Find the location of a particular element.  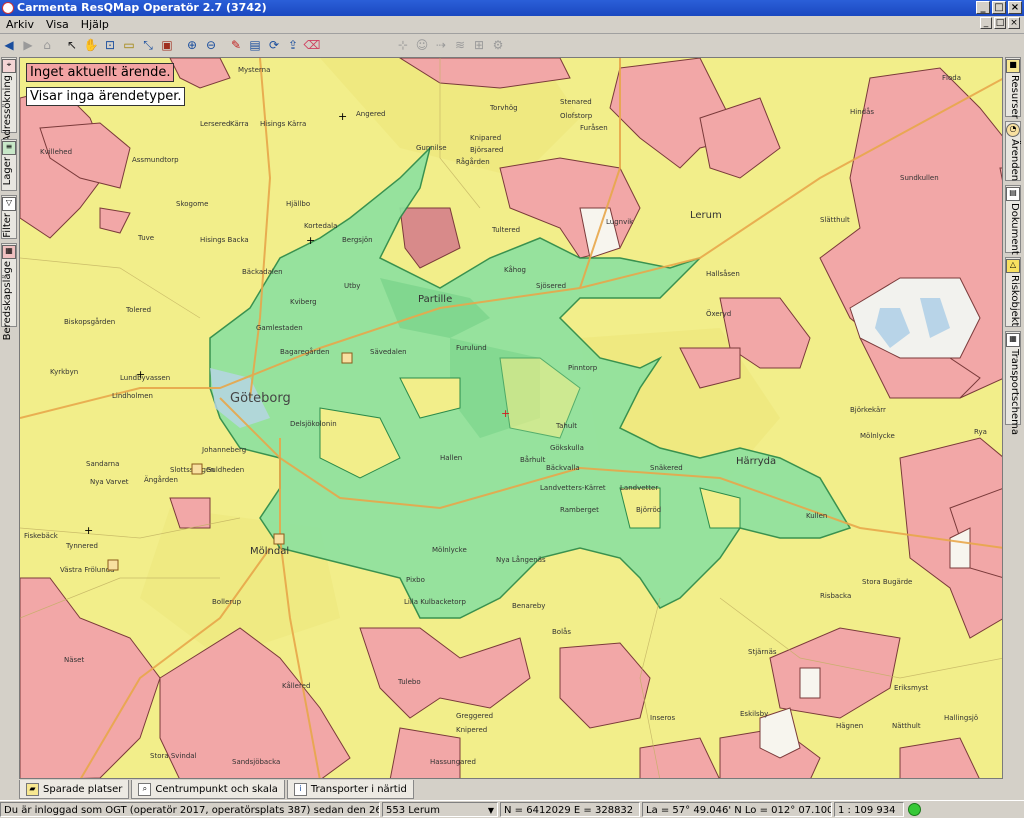

menu-hjalp: Hjälp is located at coordinates (95, 24).